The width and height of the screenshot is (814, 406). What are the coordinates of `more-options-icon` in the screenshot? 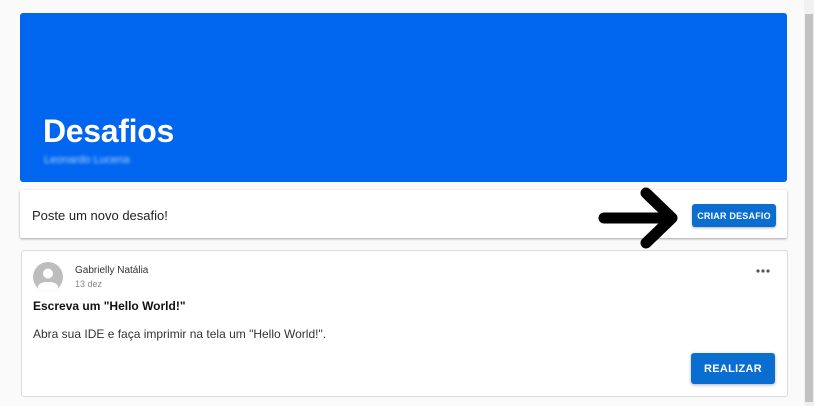 It's located at (763, 271).